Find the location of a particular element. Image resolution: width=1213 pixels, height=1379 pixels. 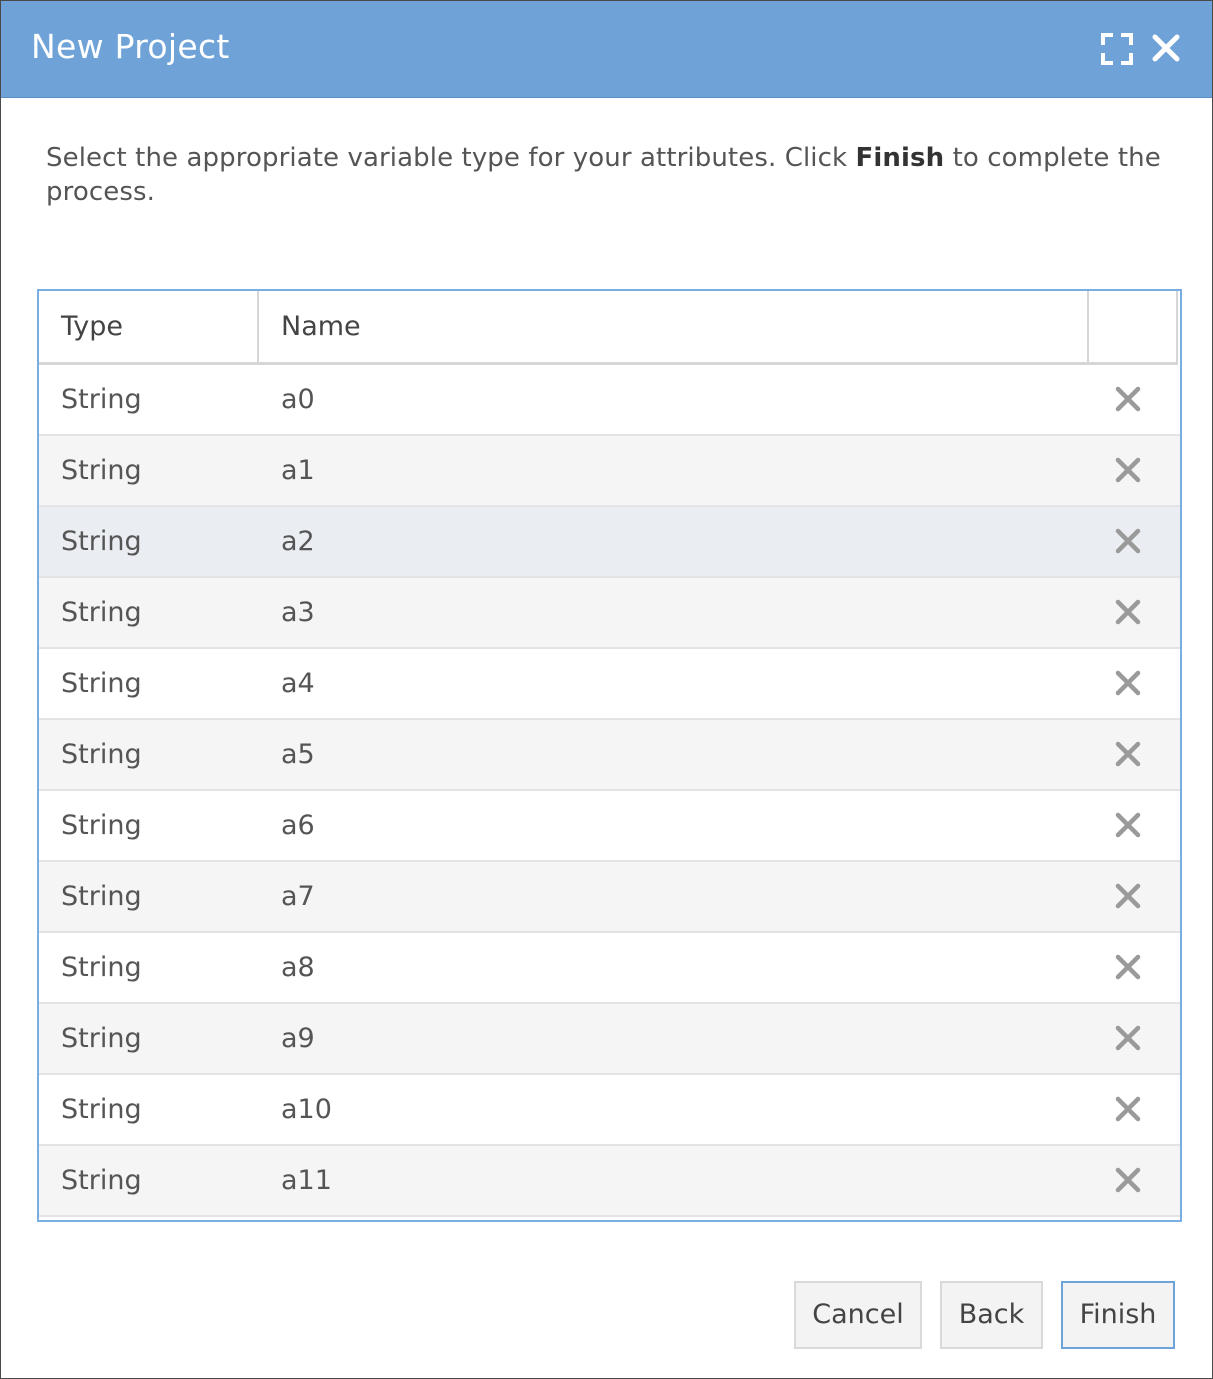

grid-header: Type Name is located at coordinates (608, 328).